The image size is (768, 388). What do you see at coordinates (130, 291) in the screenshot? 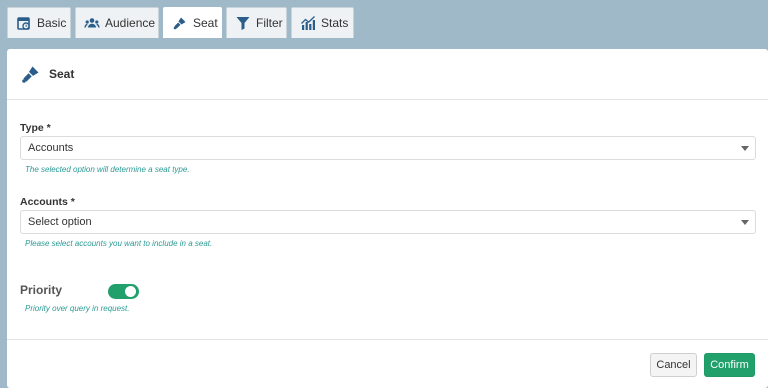
I see `toggle-knob` at bounding box center [130, 291].